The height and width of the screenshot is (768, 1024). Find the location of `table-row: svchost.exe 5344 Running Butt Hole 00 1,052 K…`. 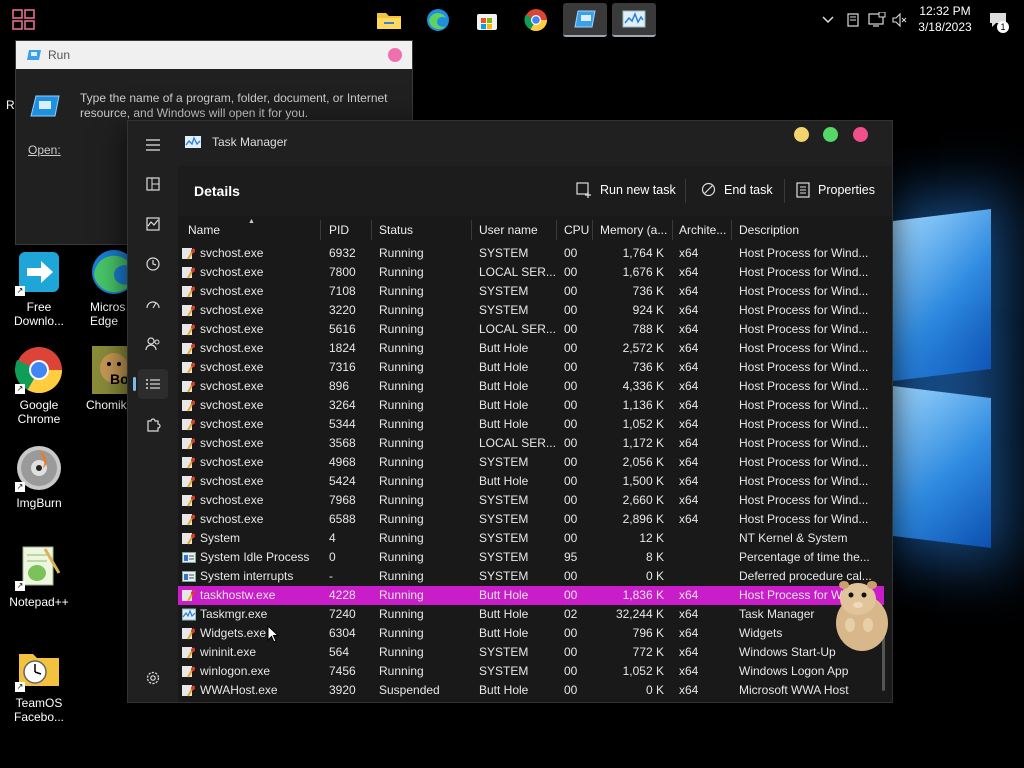

table-row: svchost.exe 5344 Running Butt Hole 00 1,052 K… is located at coordinates (531, 424).